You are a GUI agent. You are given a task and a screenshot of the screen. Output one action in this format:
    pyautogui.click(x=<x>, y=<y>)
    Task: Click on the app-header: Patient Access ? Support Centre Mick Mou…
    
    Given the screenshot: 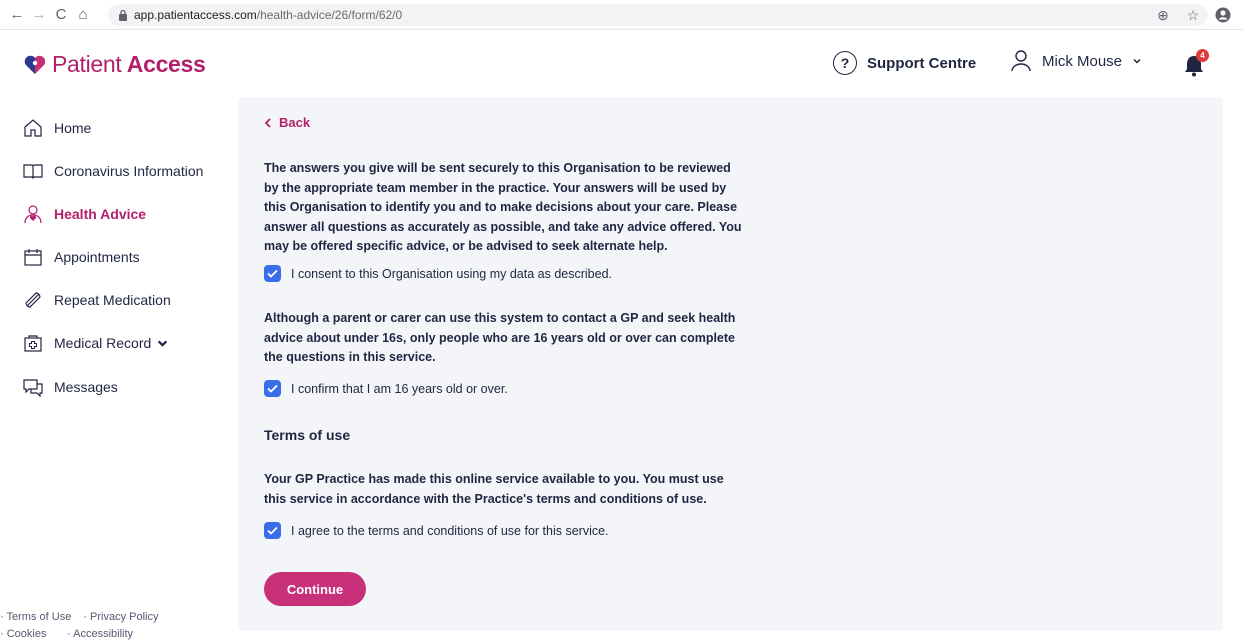 What is the action you would take?
    pyautogui.click(x=621, y=64)
    